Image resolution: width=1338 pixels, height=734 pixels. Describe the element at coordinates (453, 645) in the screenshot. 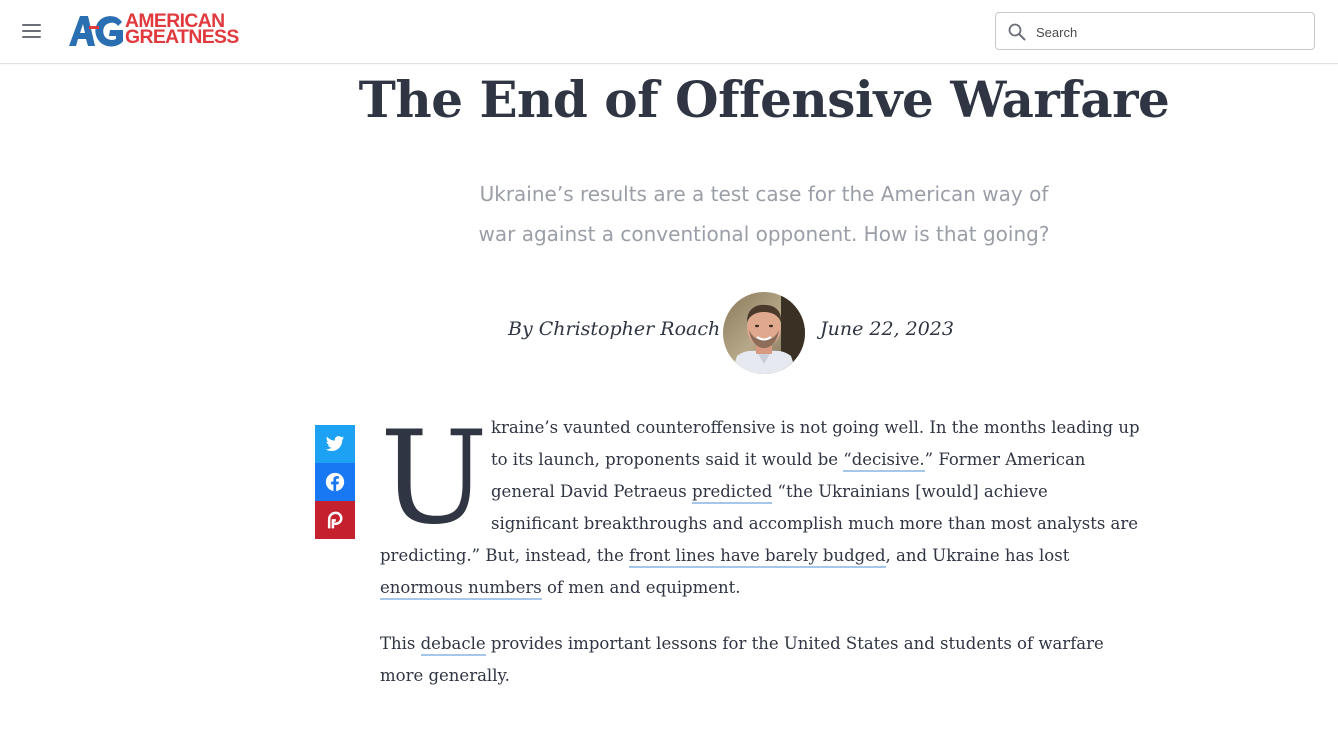

I see `link-debacle: debacle` at that location.